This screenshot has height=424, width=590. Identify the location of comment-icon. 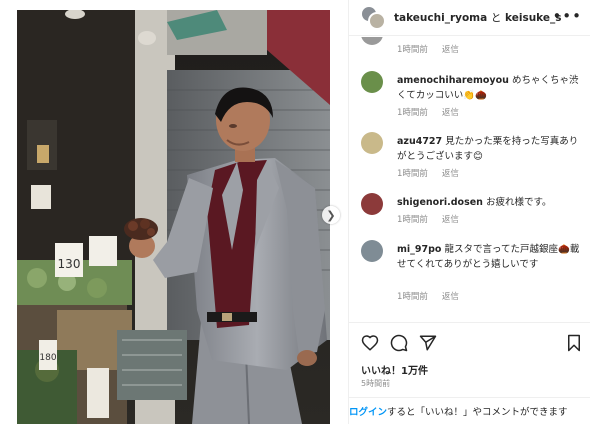
(399, 343).